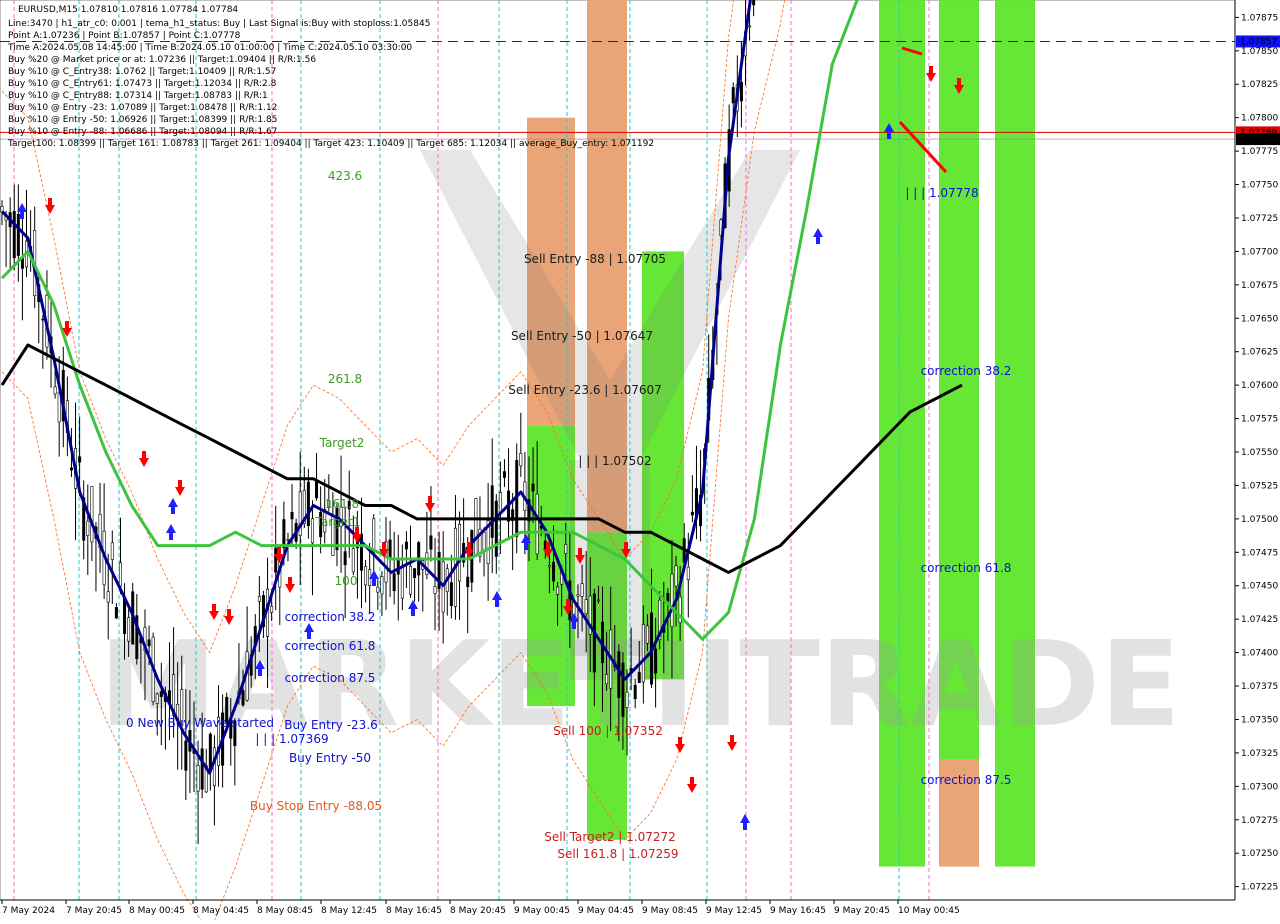 The height and width of the screenshot is (924, 1280). What do you see at coordinates (606, 911) in the screenshot?
I see `x-tick-label: 9 May 04:45` at bounding box center [606, 911].